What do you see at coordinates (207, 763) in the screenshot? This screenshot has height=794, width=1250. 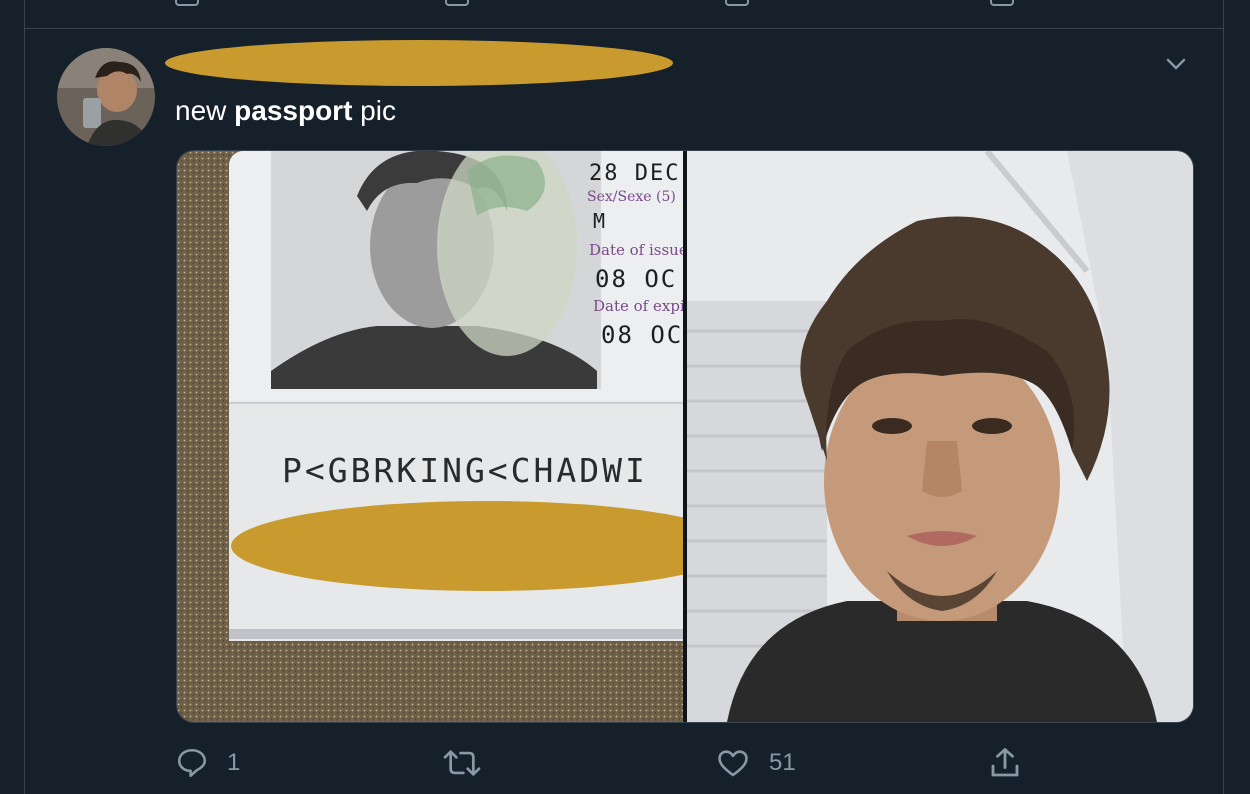 I see `reply-button: 1` at bounding box center [207, 763].